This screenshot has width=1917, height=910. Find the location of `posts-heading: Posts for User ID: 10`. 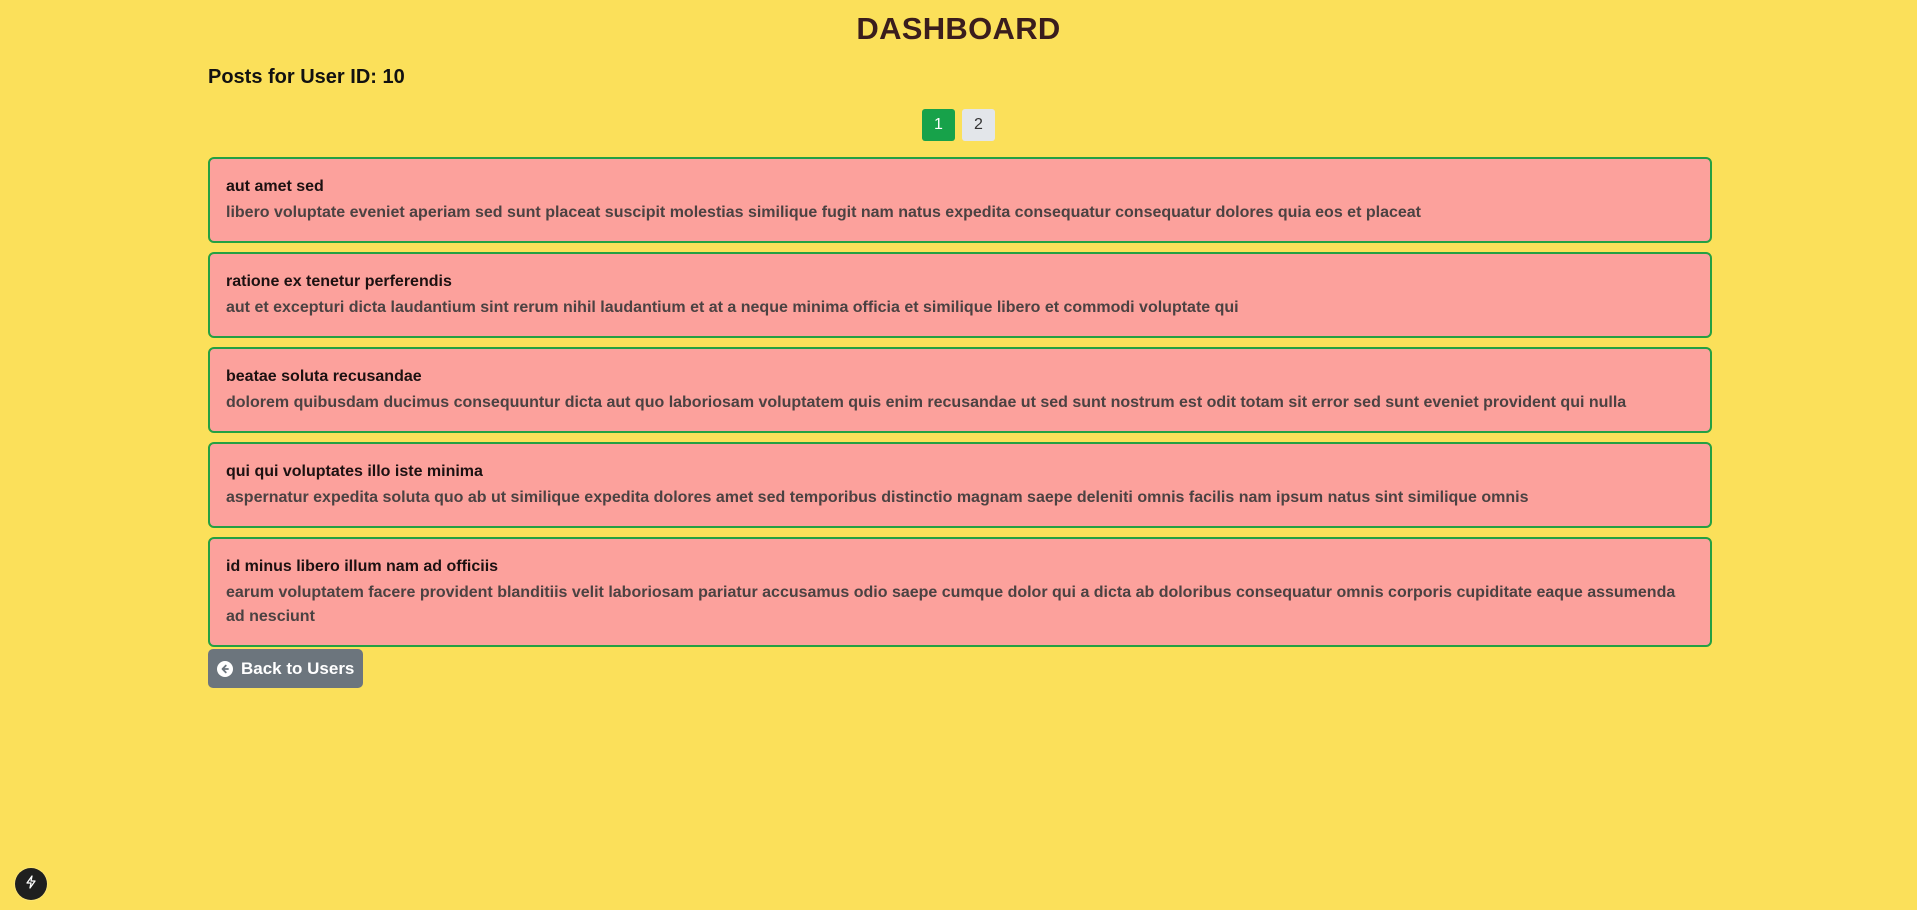

posts-heading: Posts for User ID: 10 is located at coordinates (306, 77).